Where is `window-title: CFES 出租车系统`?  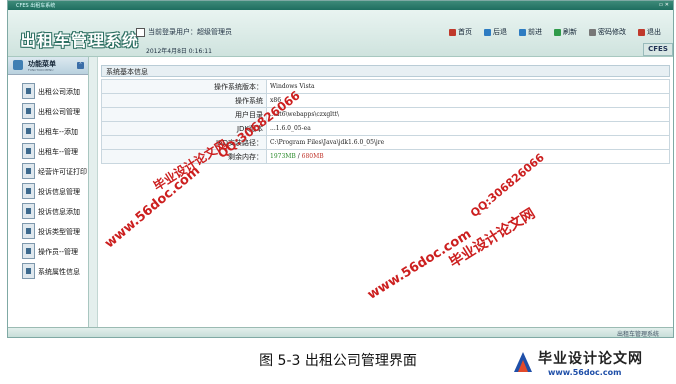
window-title: CFES 出租车系统 is located at coordinates (36, 6).